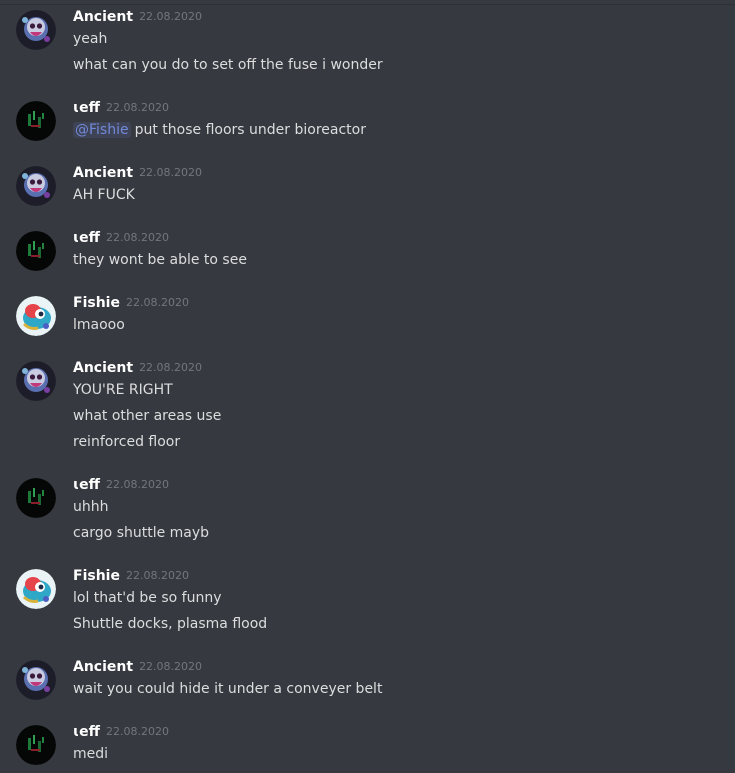  I want to click on message-content: what other areas use, so click(147, 416).